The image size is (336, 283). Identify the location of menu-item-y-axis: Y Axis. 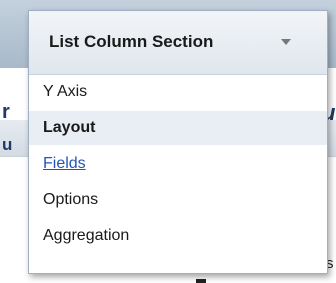
(178, 92).